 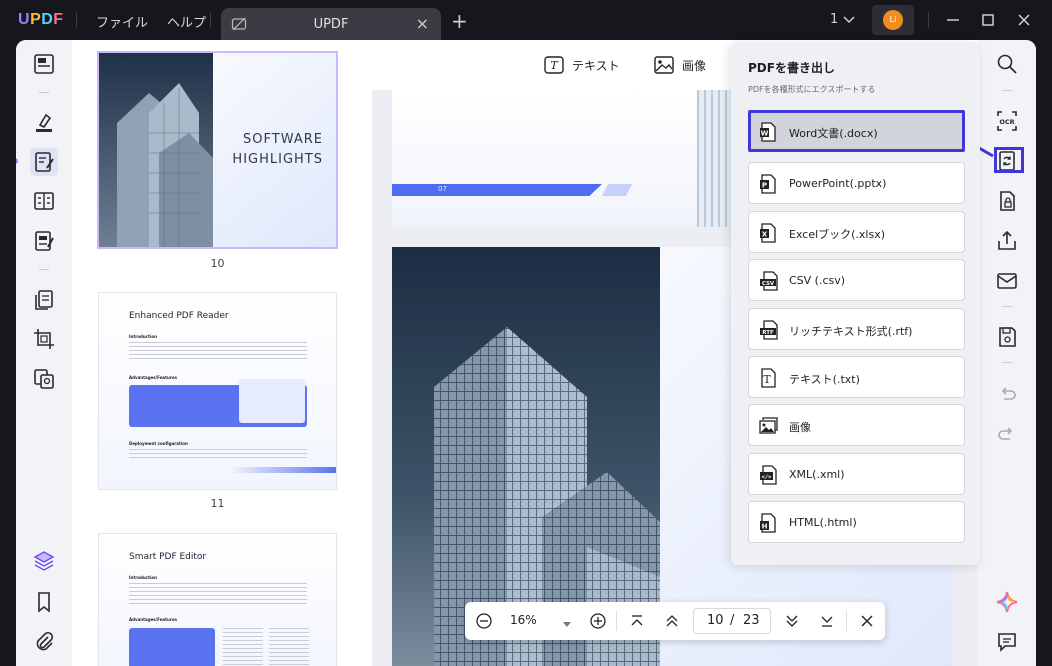 I want to click on page-accent-bar, so click(x=497, y=190).